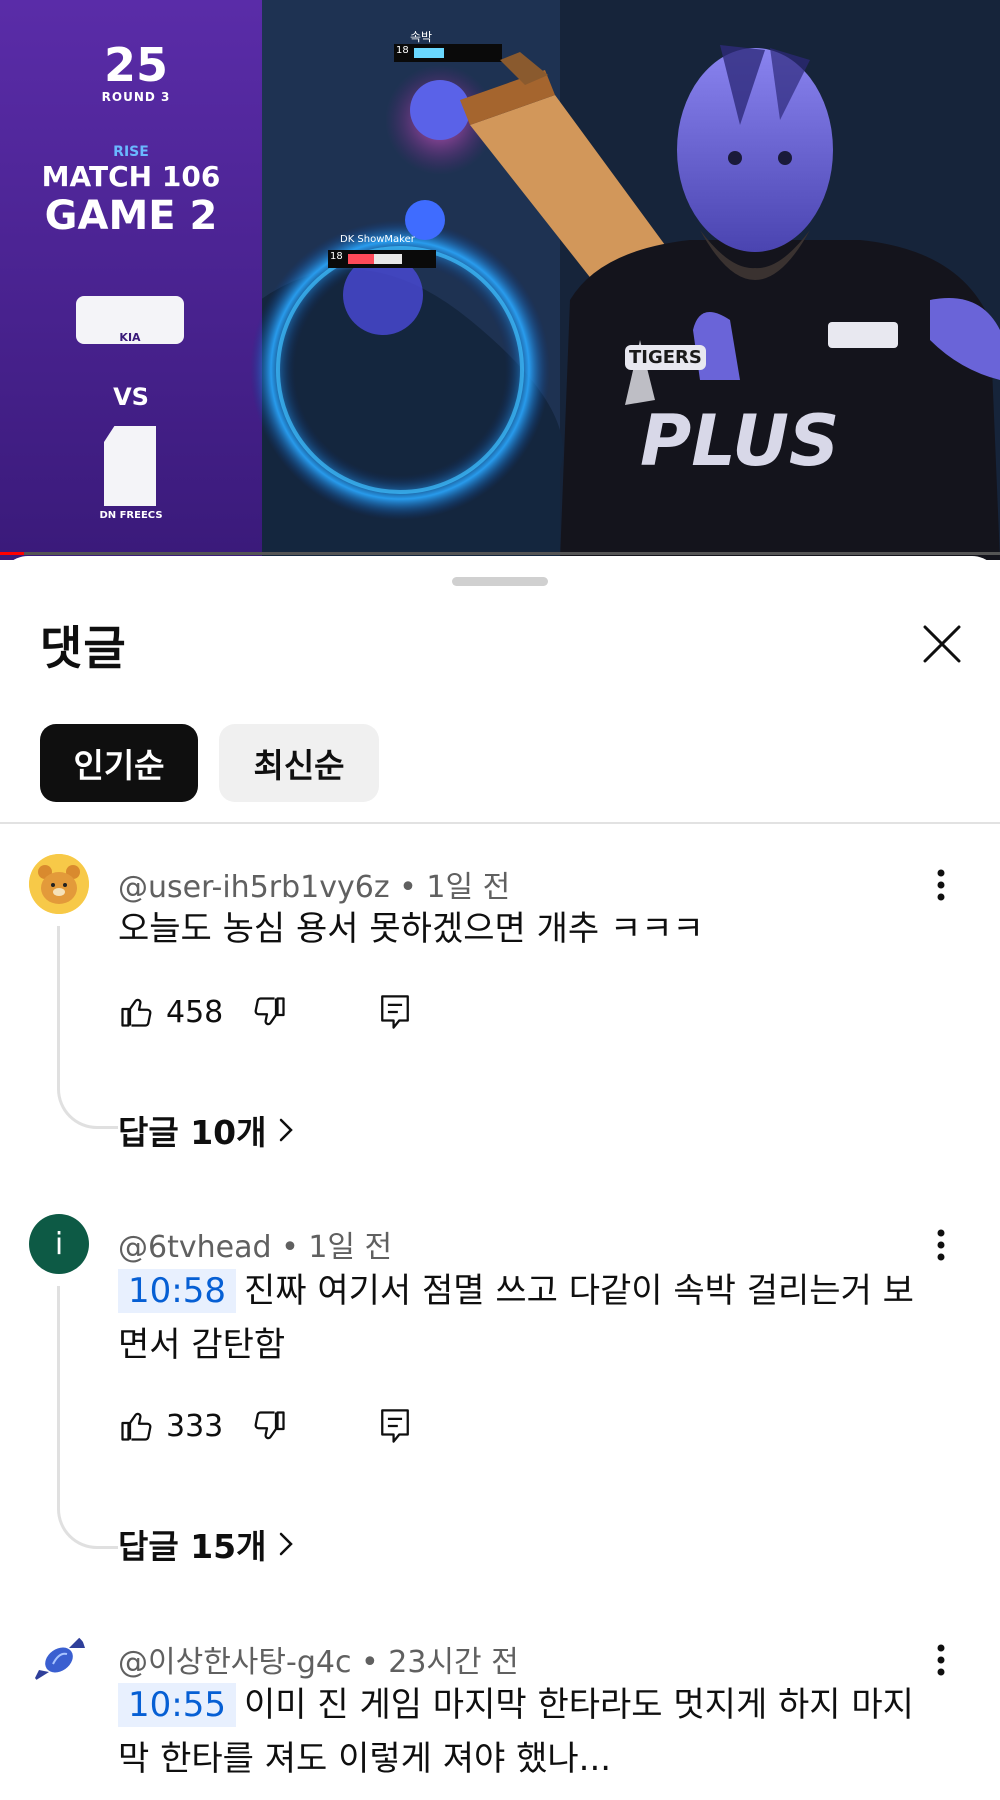  I want to click on candy-avatar-icon, so click(59, 1659).